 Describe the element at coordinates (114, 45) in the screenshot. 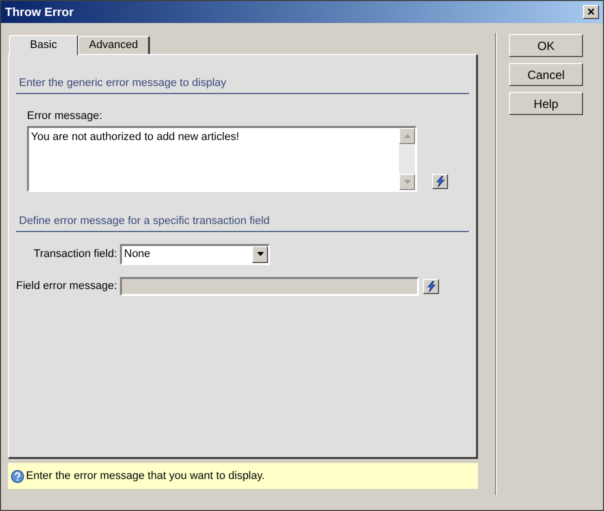

I see `tab: Advanced` at that location.